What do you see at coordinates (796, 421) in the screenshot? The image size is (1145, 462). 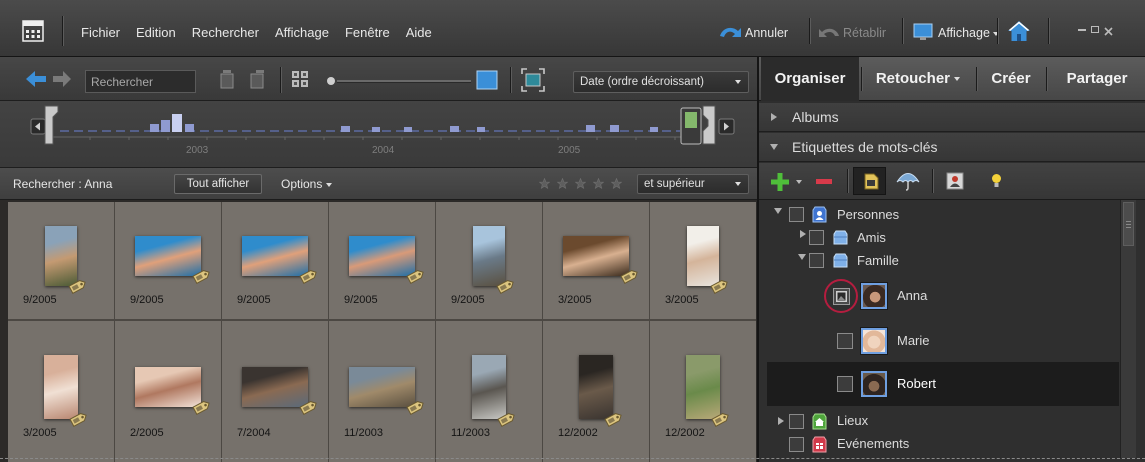 I see `checkbox-places` at bounding box center [796, 421].